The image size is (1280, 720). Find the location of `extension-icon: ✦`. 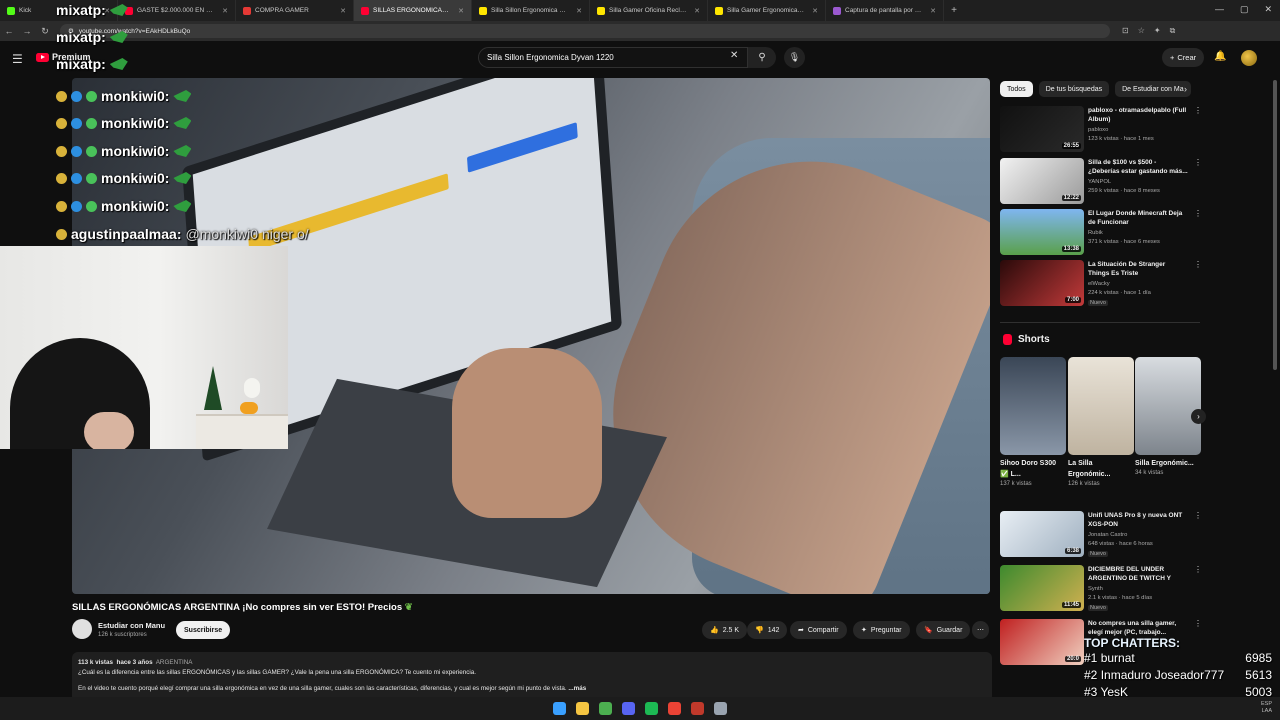

extension-icon: ✦ is located at coordinates (1157, 31).